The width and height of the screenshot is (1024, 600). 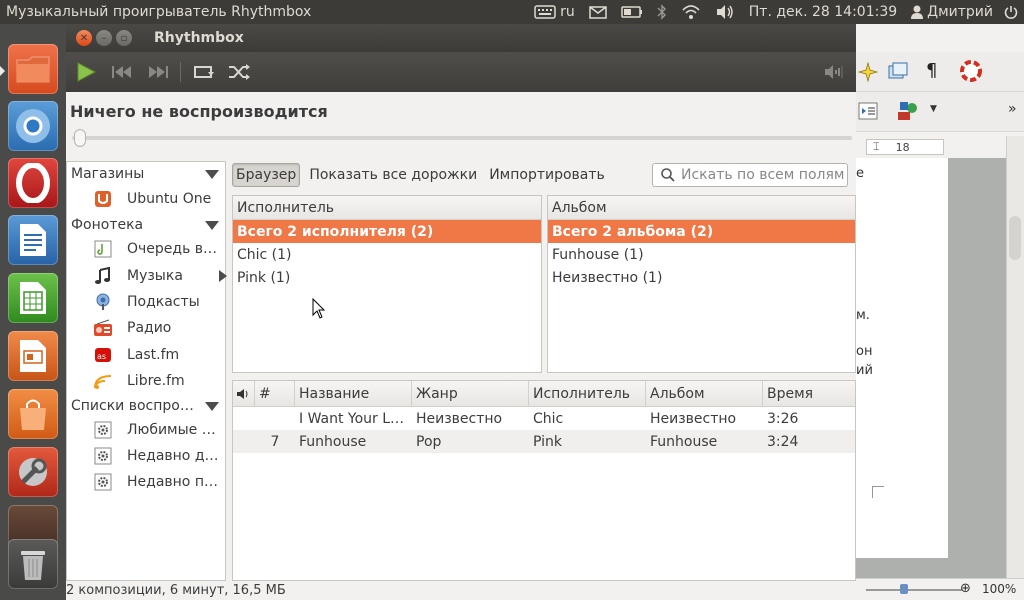 I want to click on maximize-button: ▫, so click(x=124, y=38).